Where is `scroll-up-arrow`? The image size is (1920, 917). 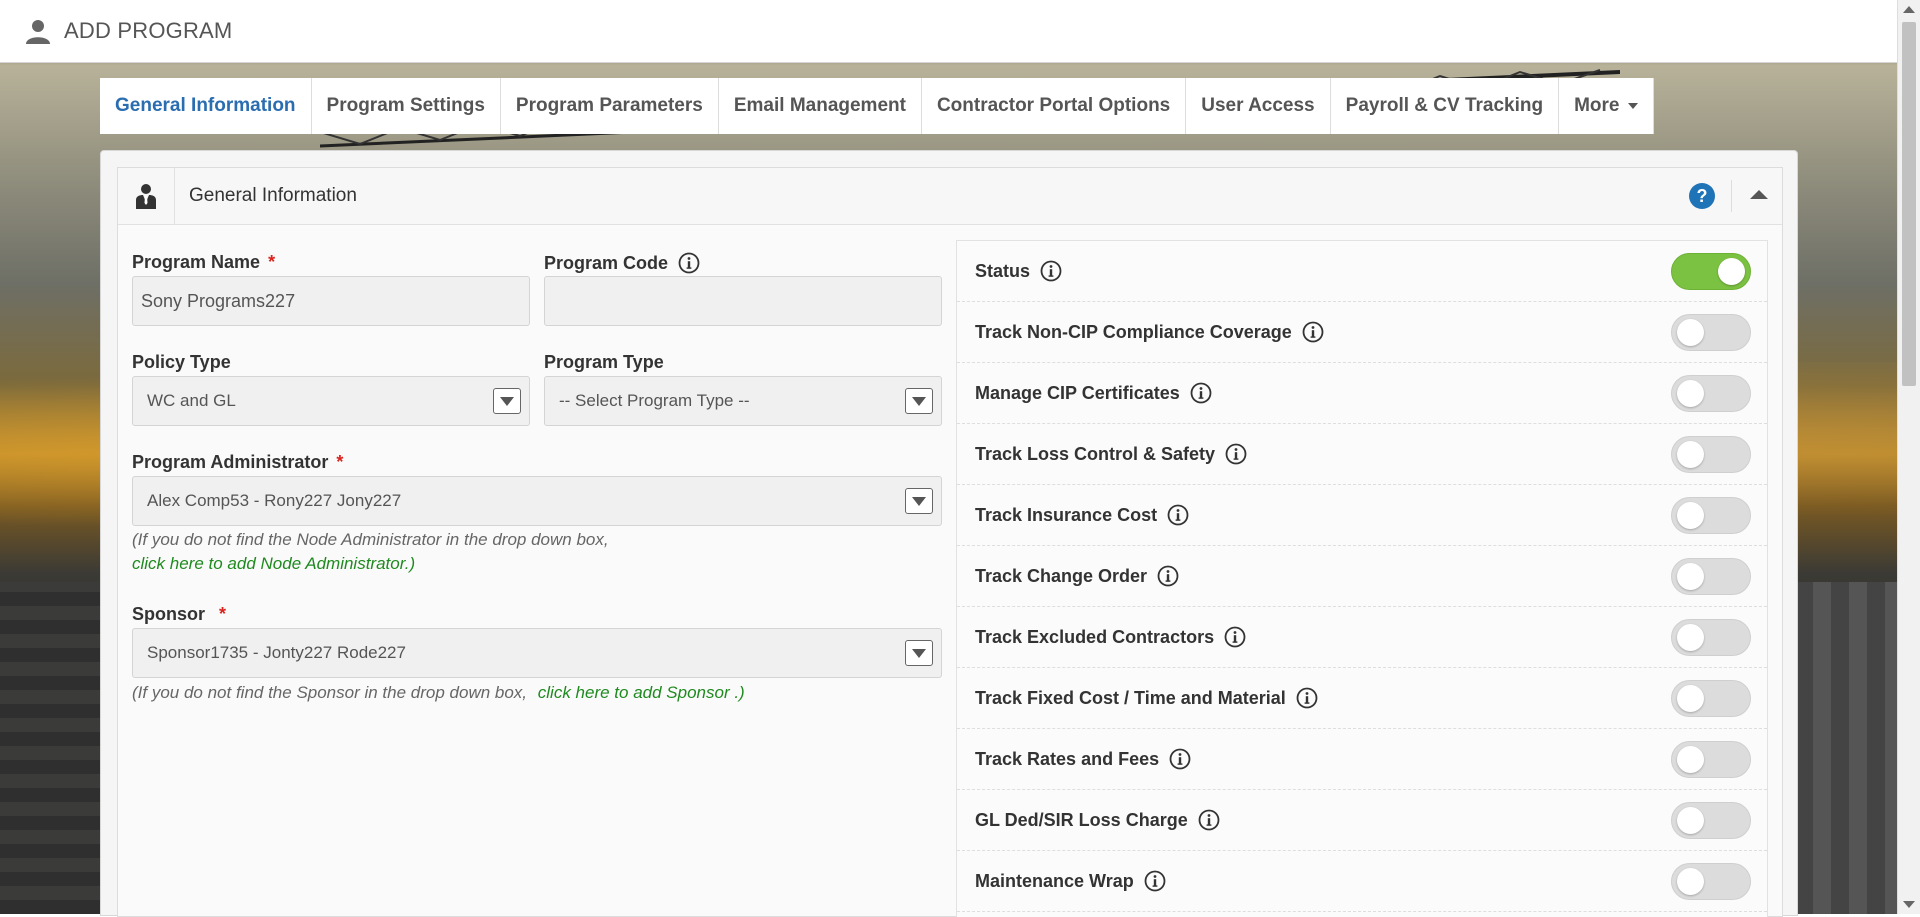
scroll-up-arrow is located at coordinates (1909, 9).